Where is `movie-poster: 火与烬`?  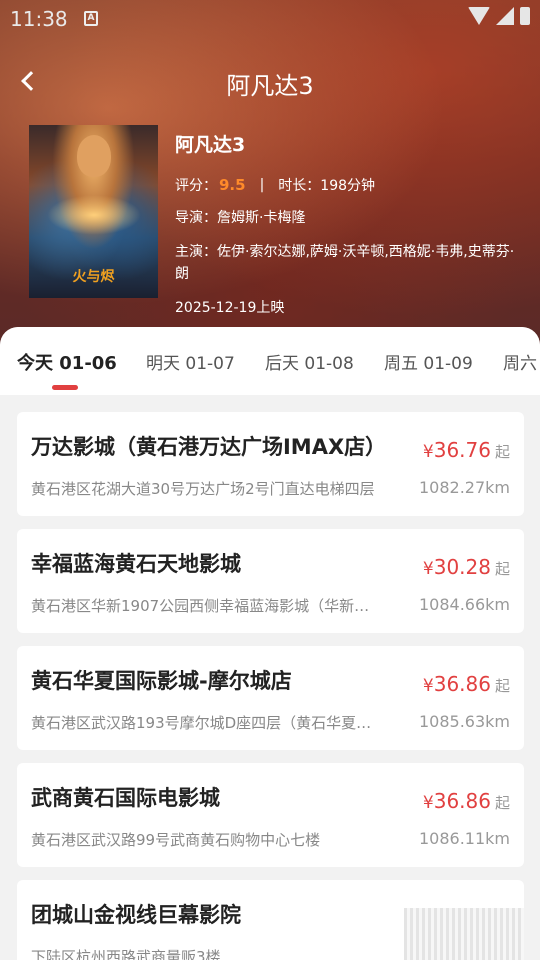
movie-poster: 火与烬 is located at coordinates (93, 211).